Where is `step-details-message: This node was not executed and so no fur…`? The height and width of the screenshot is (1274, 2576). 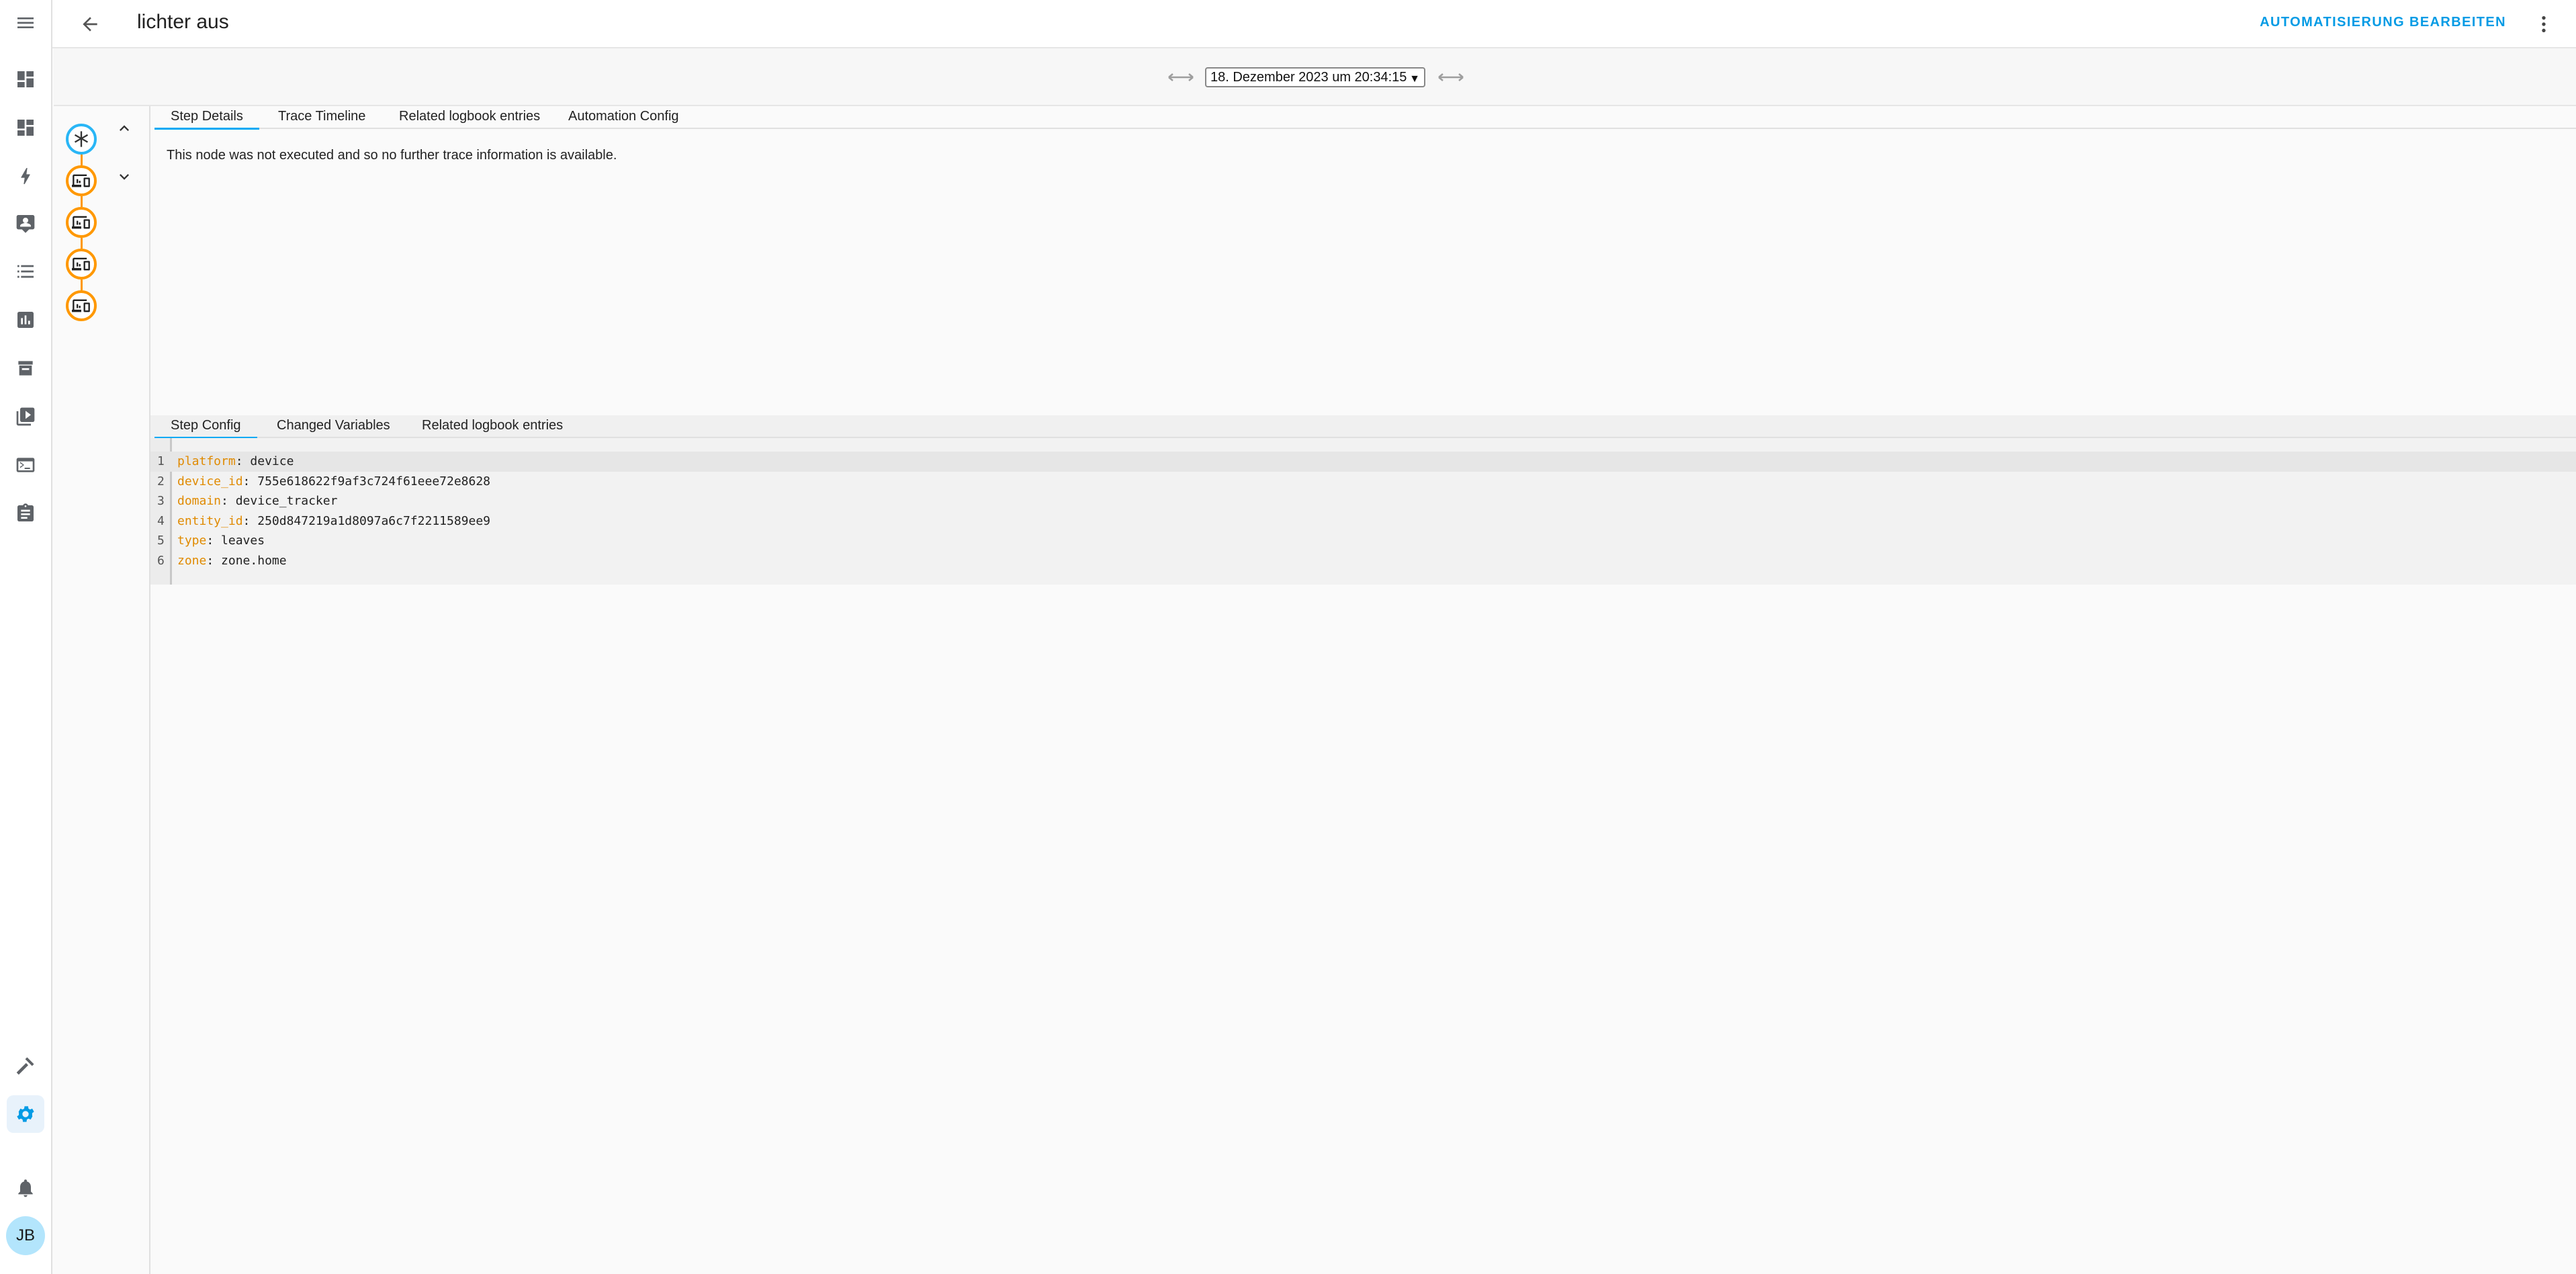
step-details-message: This node was not executed and so no fur… is located at coordinates (392, 155).